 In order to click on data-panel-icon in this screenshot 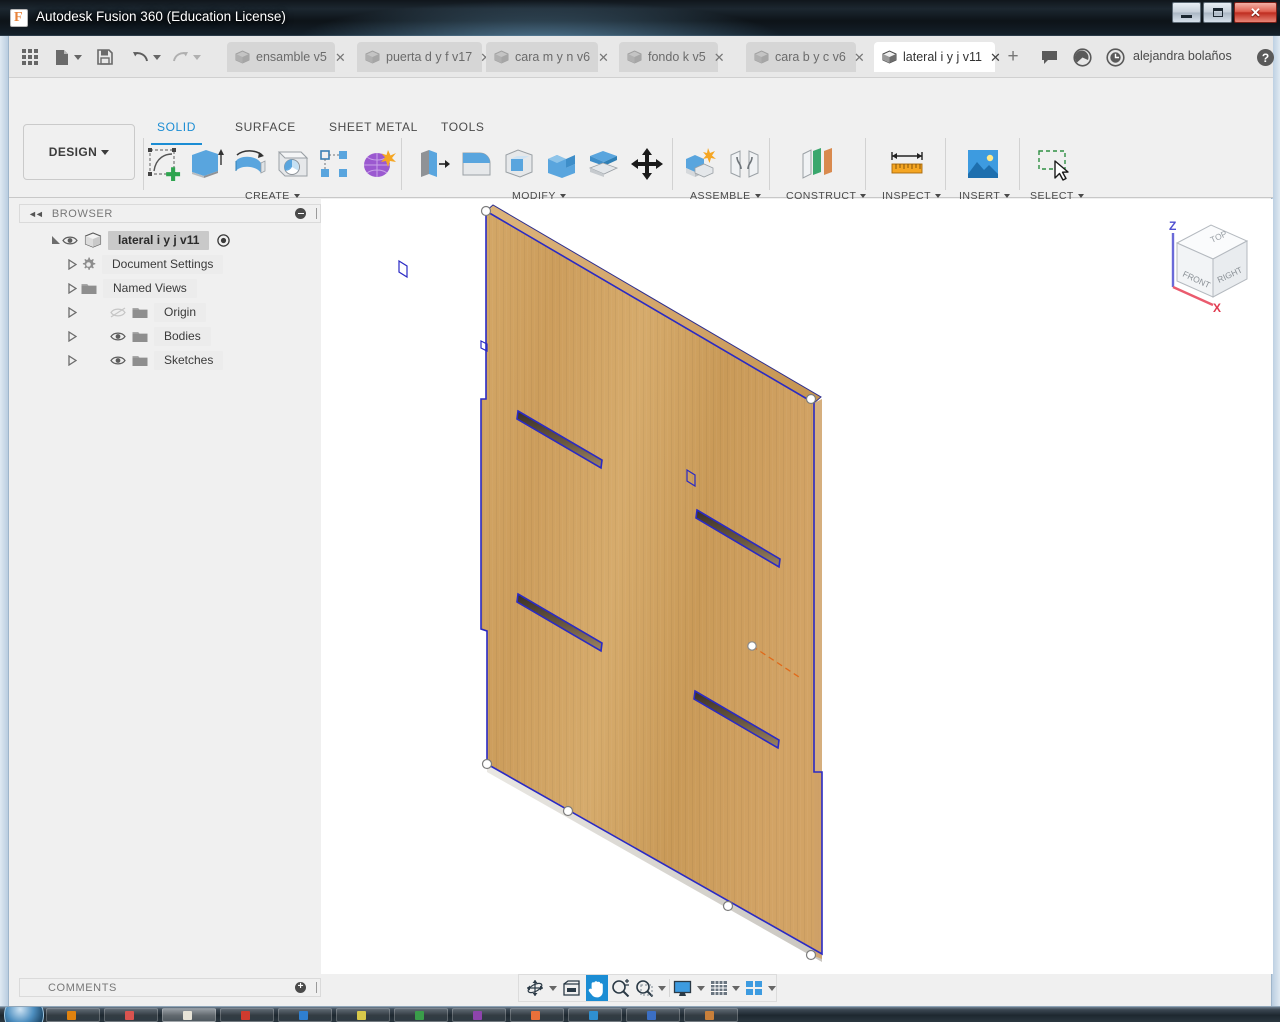, I will do `click(30, 57)`.